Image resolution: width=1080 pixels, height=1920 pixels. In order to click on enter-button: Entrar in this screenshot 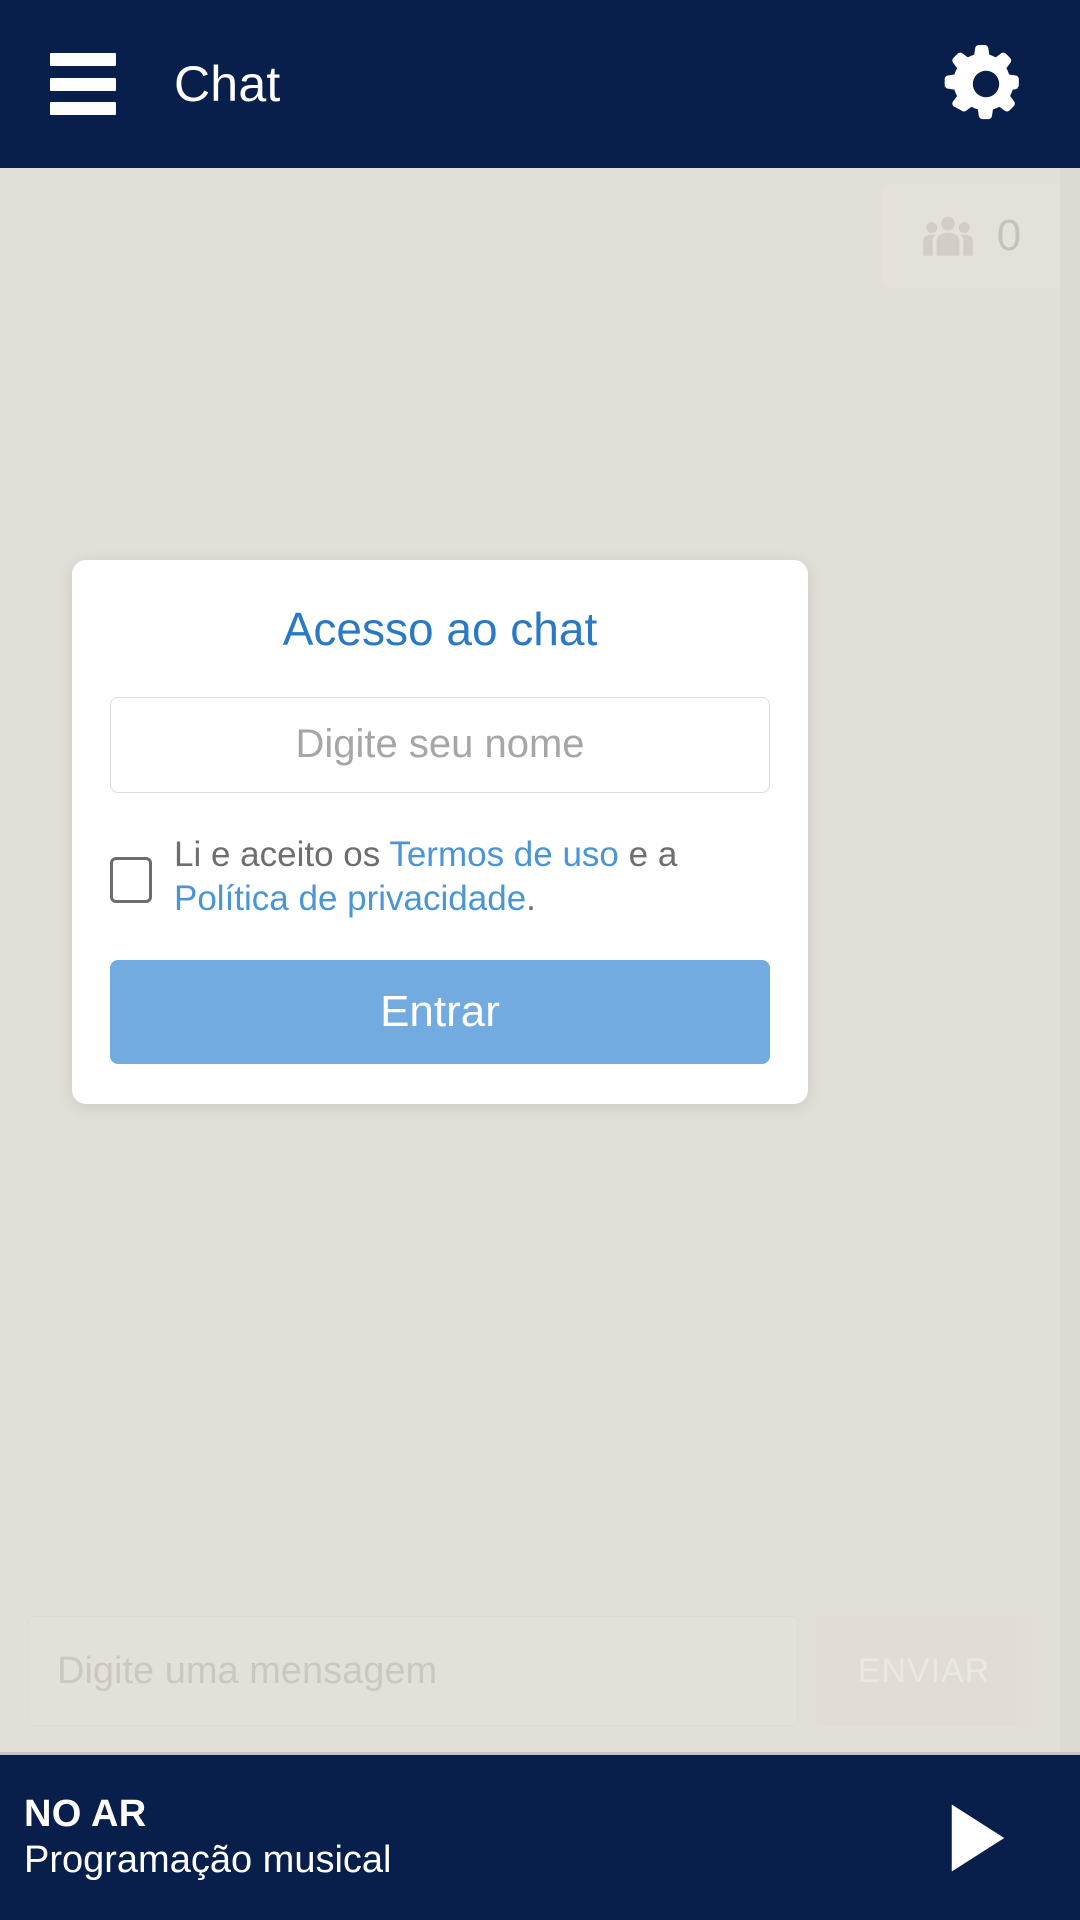, I will do `click(440, 1012)`.